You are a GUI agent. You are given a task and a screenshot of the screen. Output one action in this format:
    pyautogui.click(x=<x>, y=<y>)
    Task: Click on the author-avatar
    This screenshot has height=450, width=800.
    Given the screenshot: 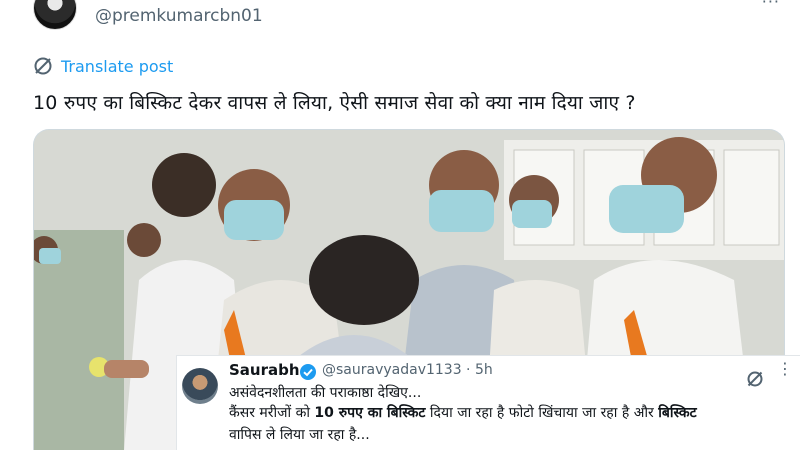 What is the action you would take?
    pyautogui.click(x=55, y=15)
    